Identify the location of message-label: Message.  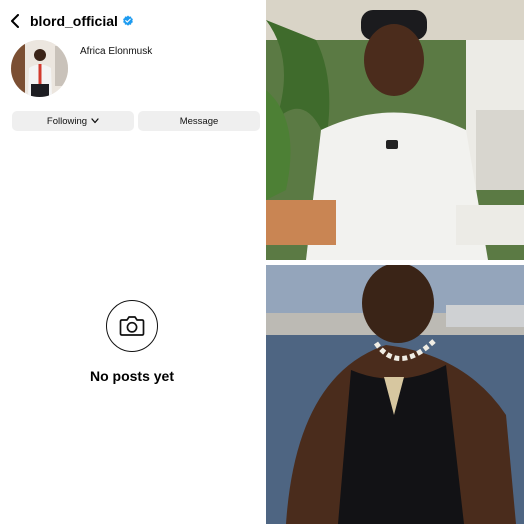
(199, 121).